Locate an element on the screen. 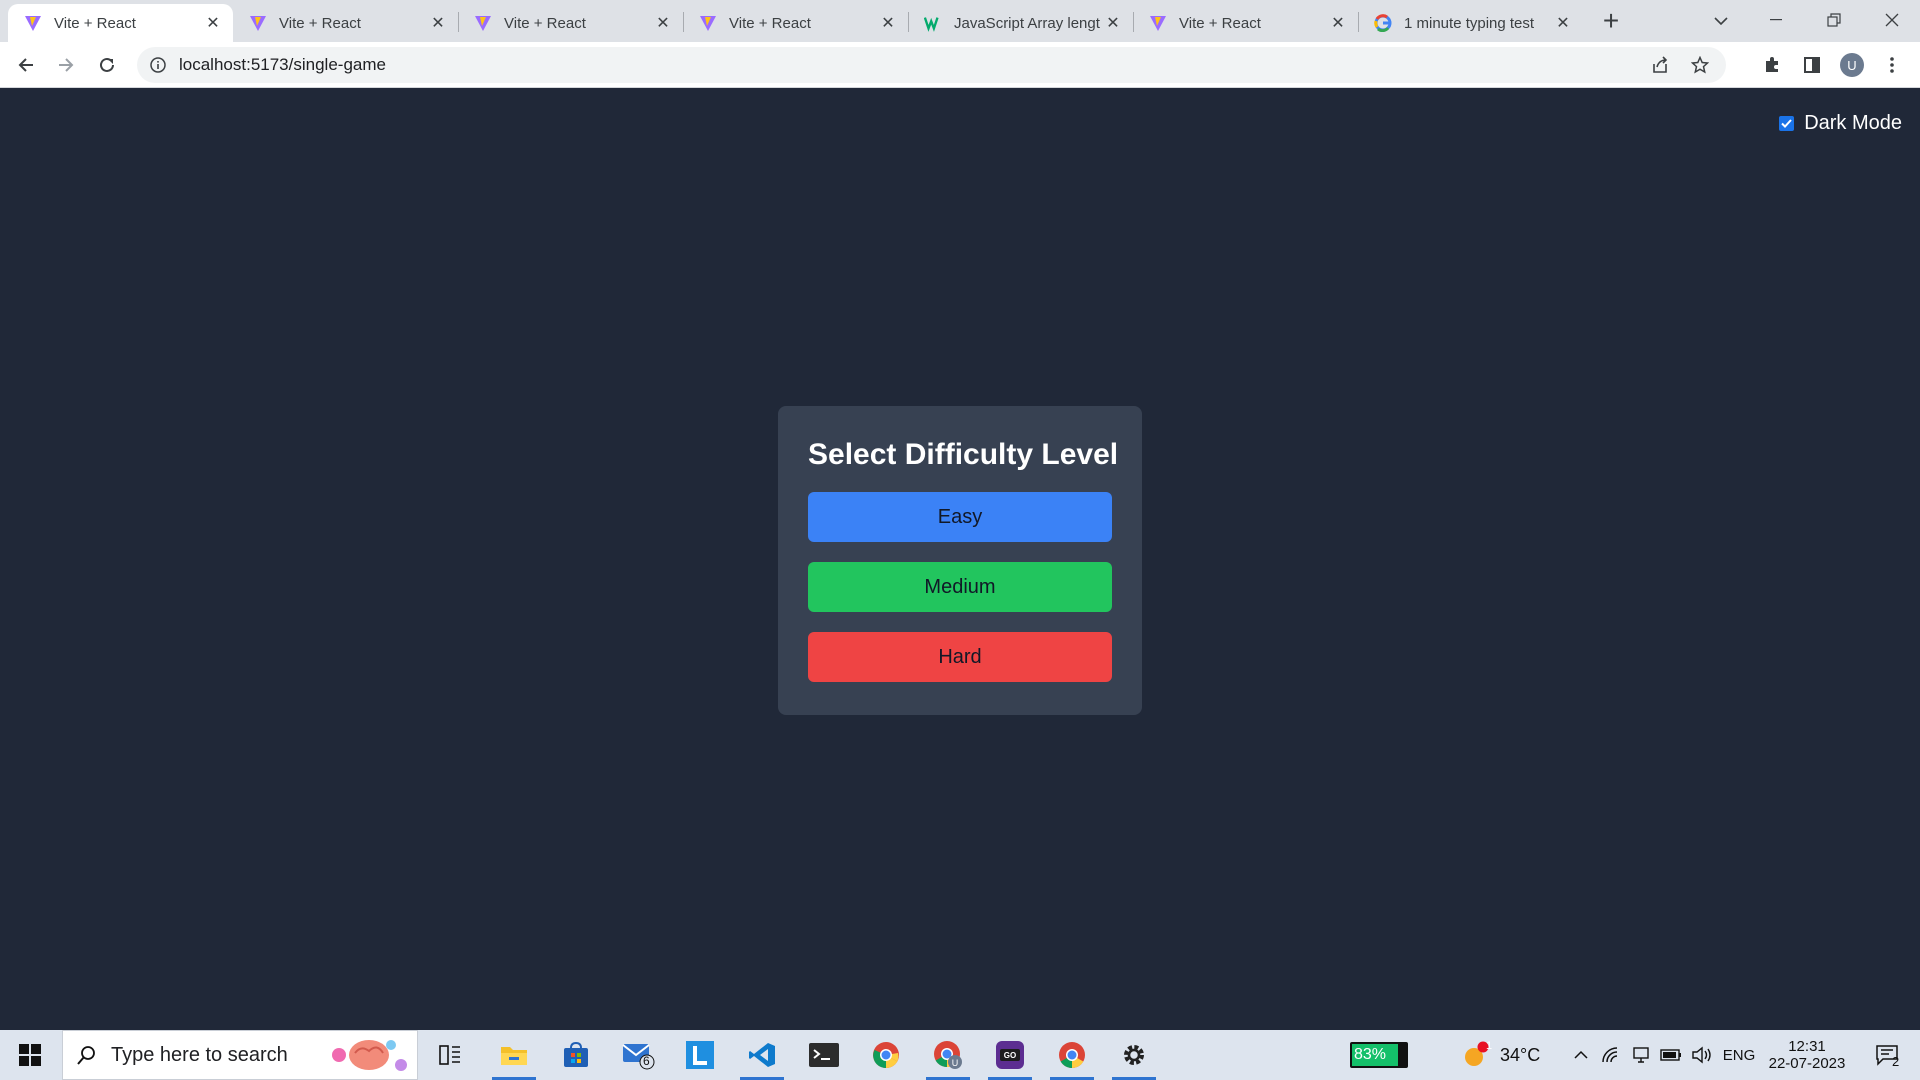 The width and height of the screenshot is (1920, 1080). terminal-icon is located at coordinates (824, 1055).